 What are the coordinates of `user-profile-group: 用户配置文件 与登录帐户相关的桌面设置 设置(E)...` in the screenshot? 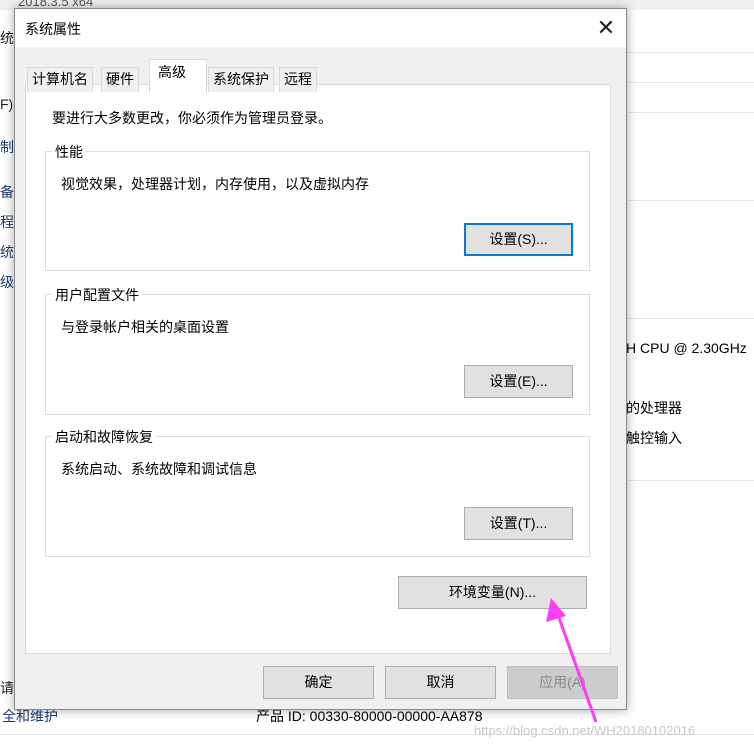 It's located at (317, 350).